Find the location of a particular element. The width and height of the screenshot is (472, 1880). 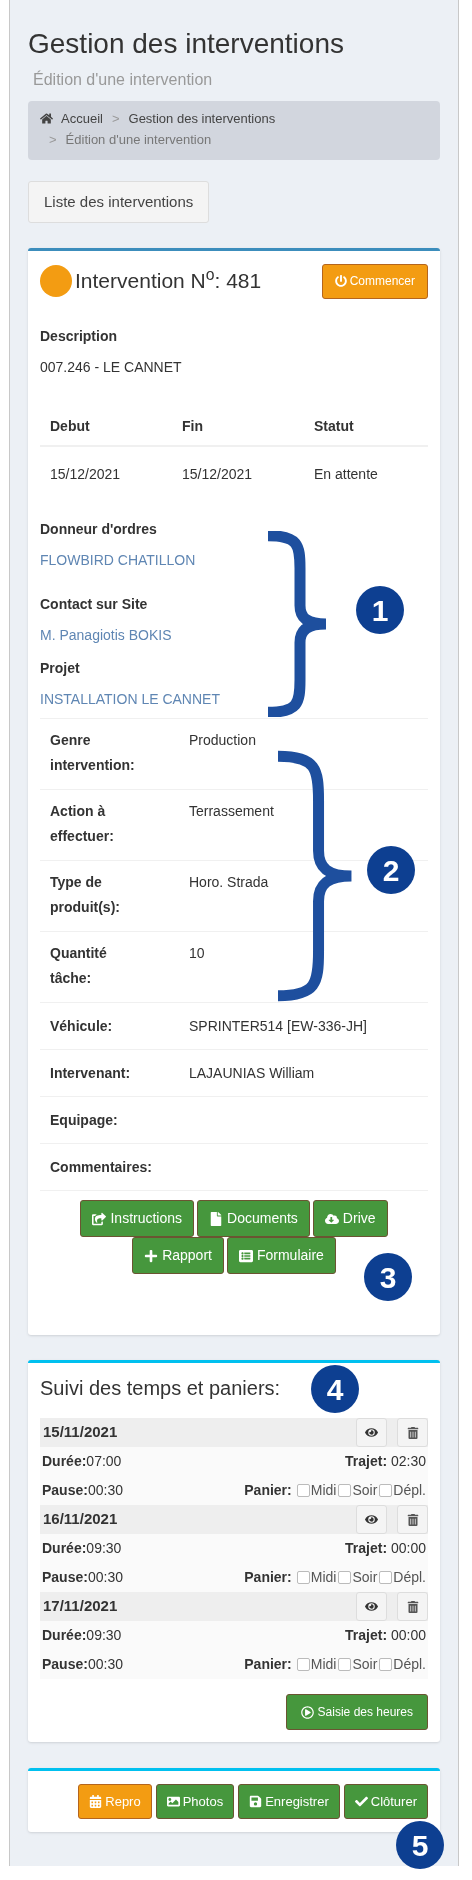

contact-link: FLOWBIRD CHATILLON is located at coordinates (118, 560).